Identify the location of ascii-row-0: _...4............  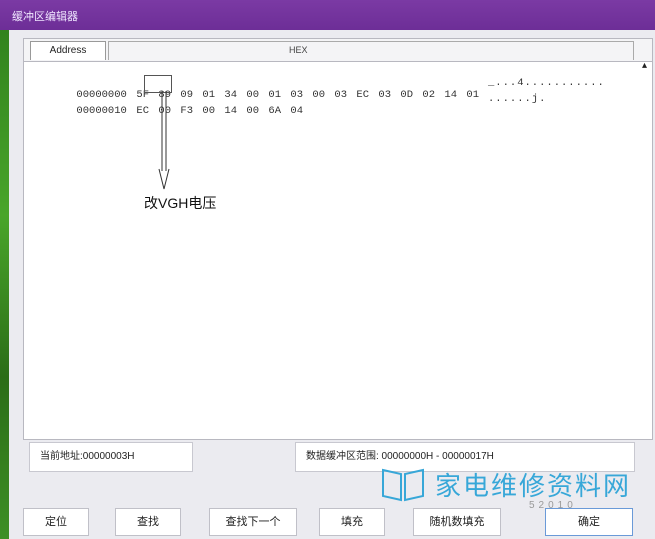
(546, 83).